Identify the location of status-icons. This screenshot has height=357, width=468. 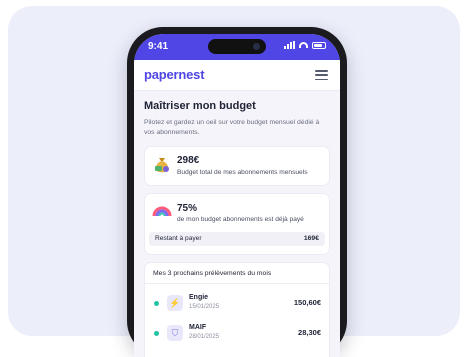
(305, 45).